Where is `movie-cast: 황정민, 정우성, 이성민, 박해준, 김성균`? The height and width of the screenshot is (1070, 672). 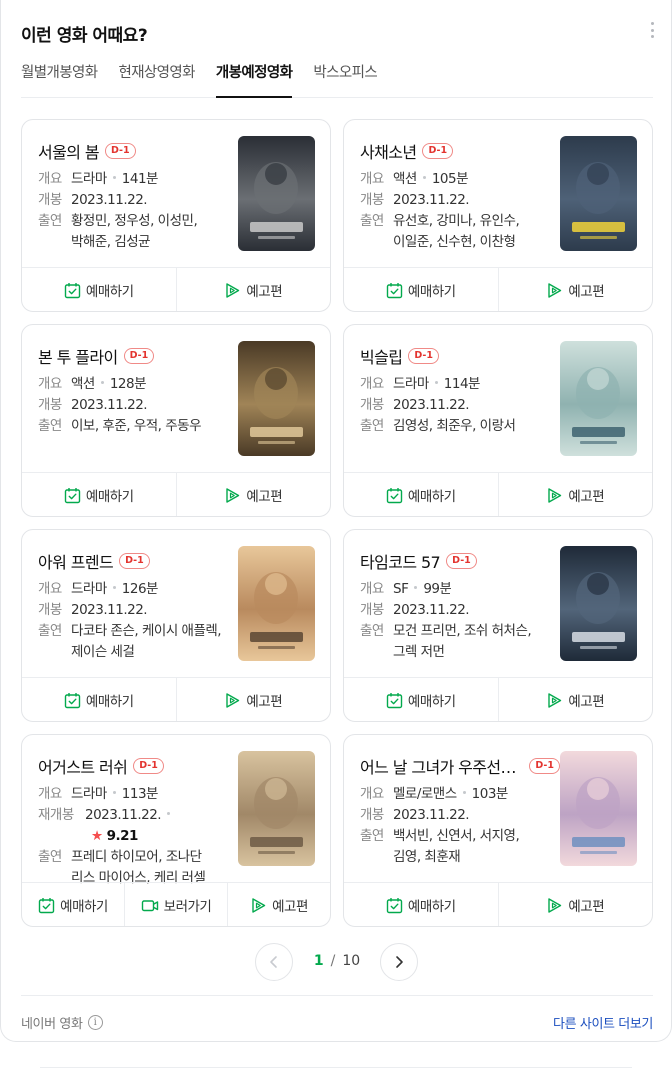
movie-cast: 황정민, 정우성, 이성민, 박해준, 김성균 is located at coordinates (134, 231).